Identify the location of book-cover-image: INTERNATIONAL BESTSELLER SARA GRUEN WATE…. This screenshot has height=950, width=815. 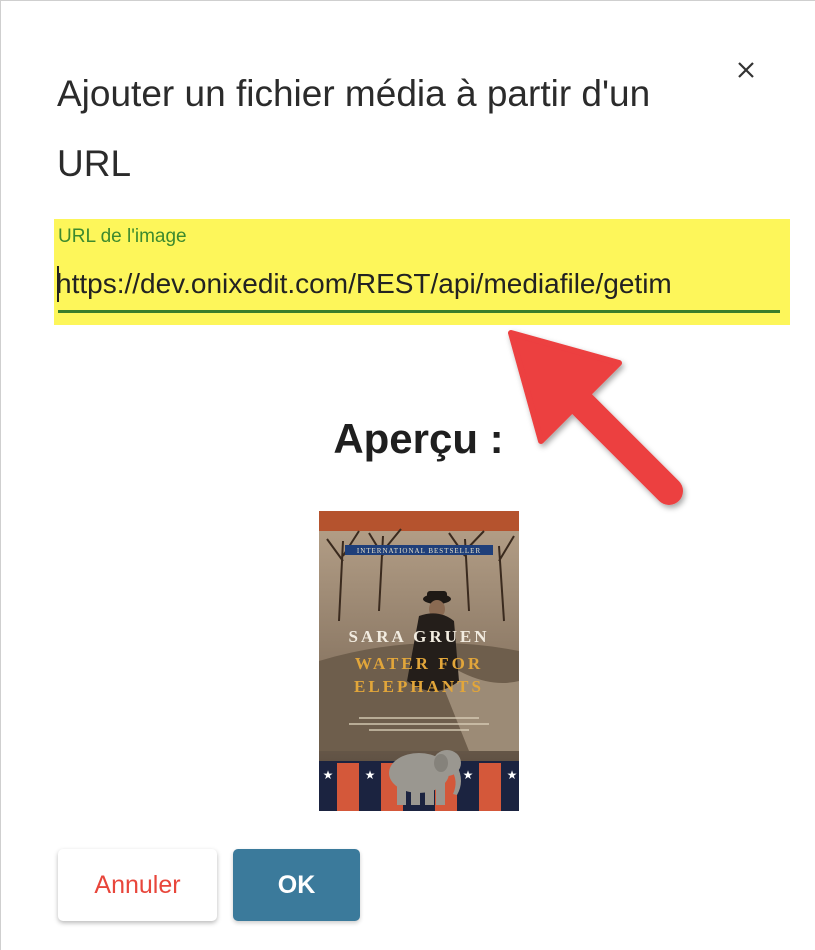
(419, 661).